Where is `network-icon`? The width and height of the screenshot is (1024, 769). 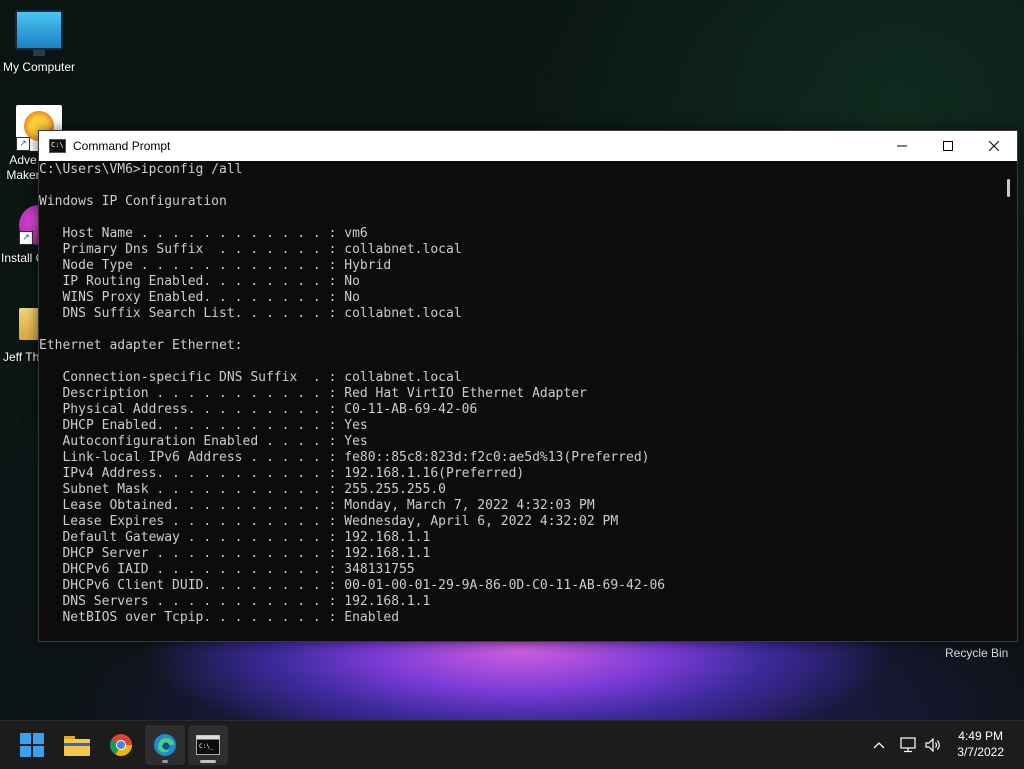 network-icon is located at coordinates (908, 745).